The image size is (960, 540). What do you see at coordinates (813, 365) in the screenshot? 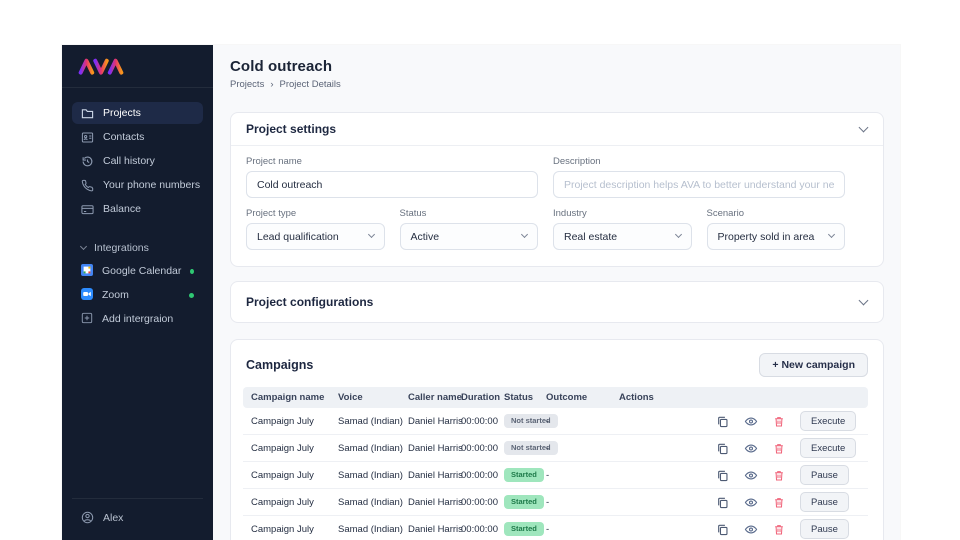
I see `new-campaign-button: + New campaign` at bounding box center [813, 365].